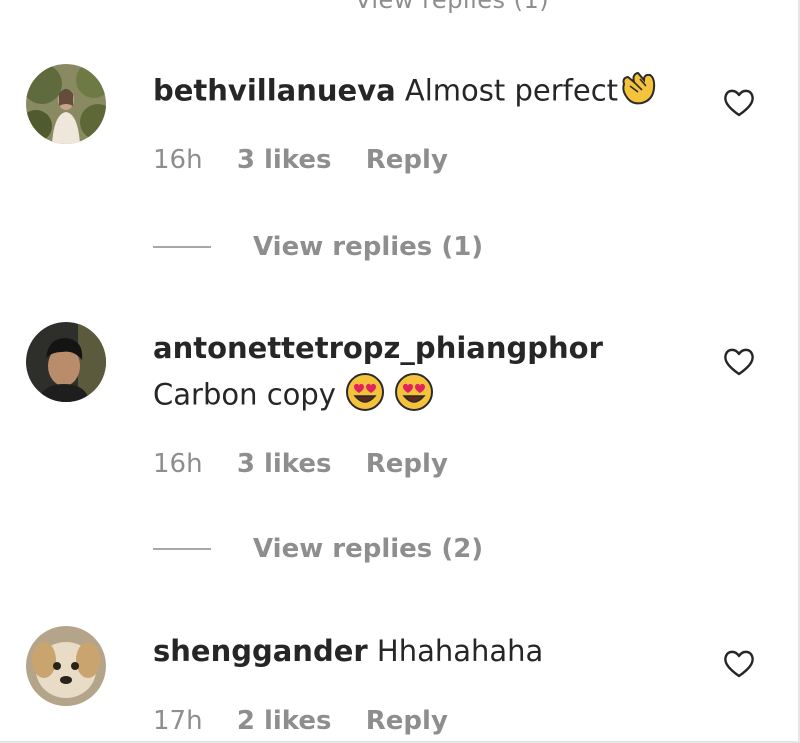  I want to click on view-replies-label: View replies (2), so click(368, 549).